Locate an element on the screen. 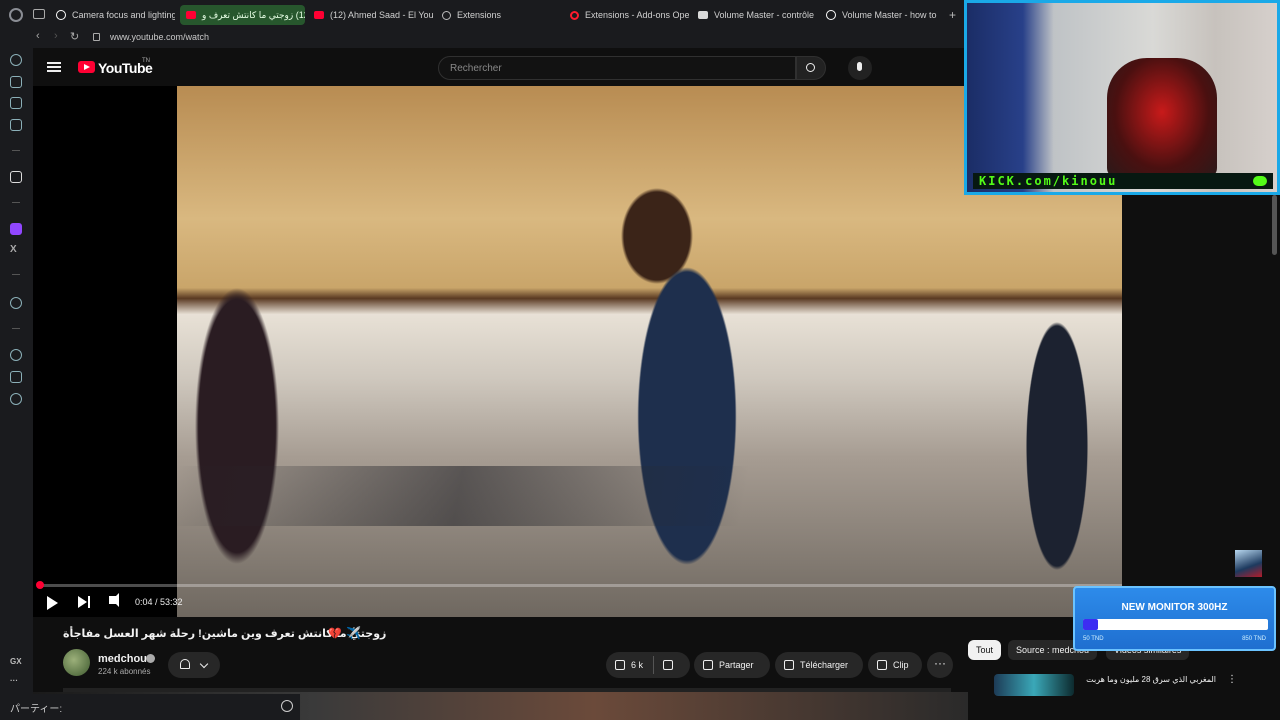 Image resolution: width=1280 pixels, height=720 pixels. microphone-icon is located at coordinates (859, 66).